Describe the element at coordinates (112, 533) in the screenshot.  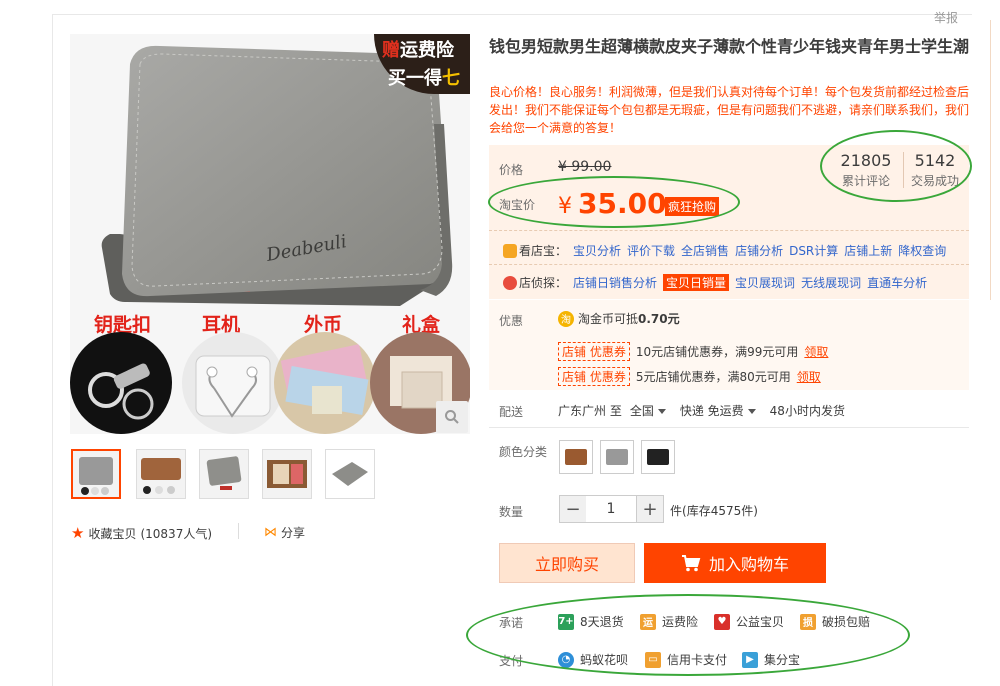
I see `favorite-label: 收藏宝贝` at that location.